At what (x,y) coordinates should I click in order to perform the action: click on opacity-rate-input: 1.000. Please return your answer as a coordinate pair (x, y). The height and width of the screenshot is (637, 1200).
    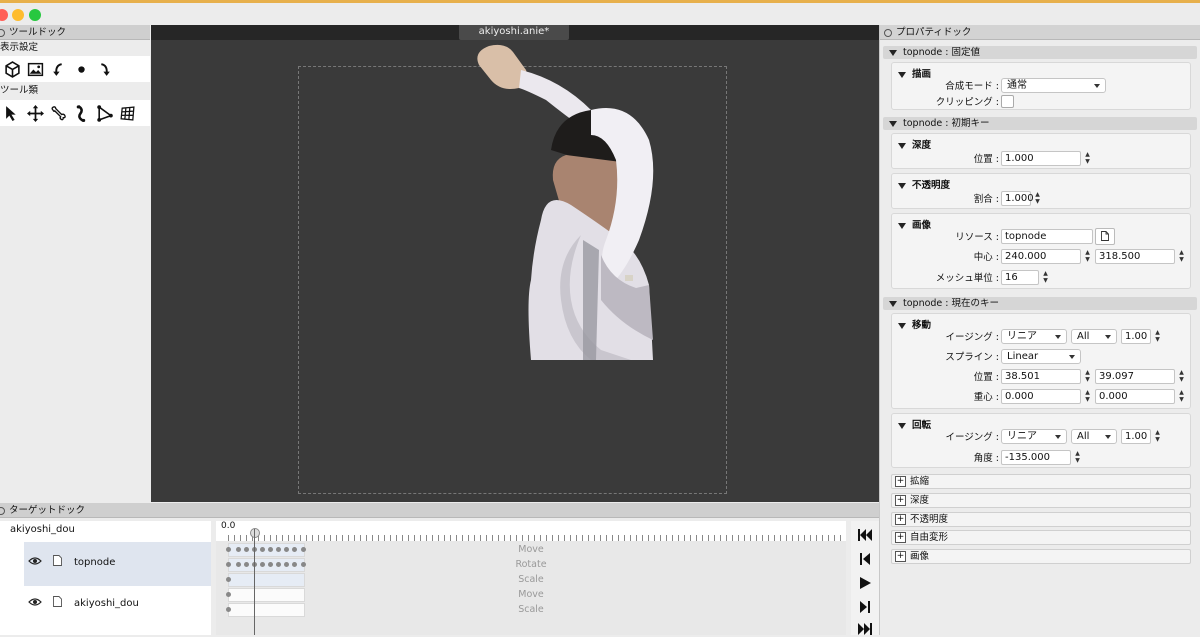
    Looking at the image, I should click on (1017, 198).